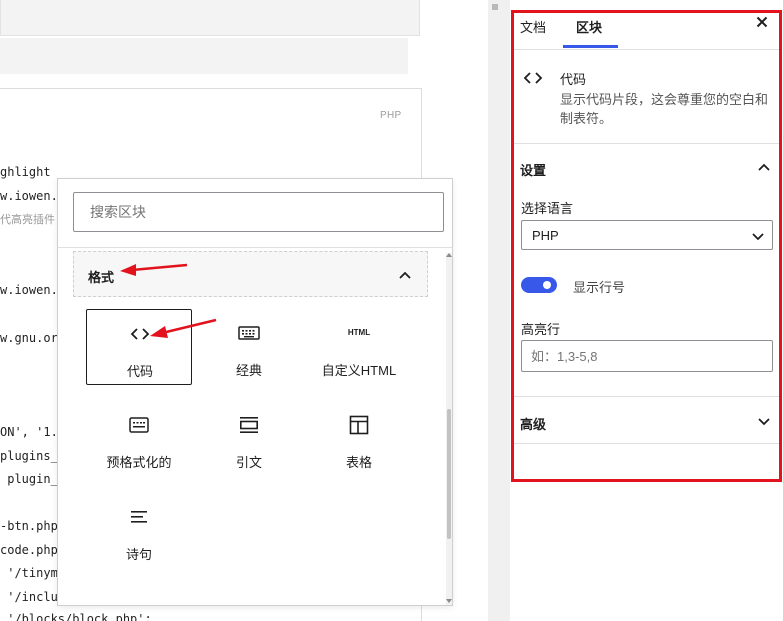  What do you see at coordinates (210, 18) in the screenshot?
I see `editor-toolbar-bar` at bounding box center [210, 18].